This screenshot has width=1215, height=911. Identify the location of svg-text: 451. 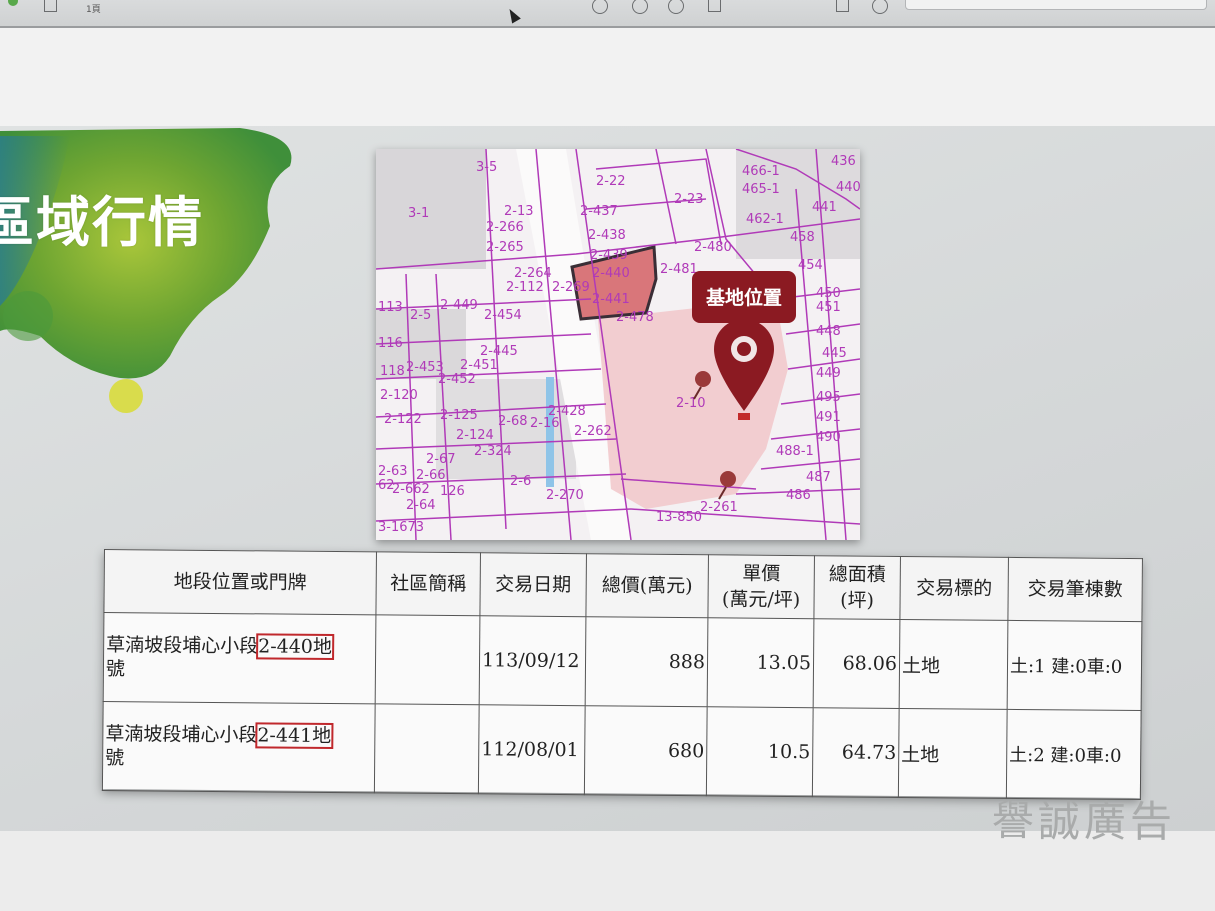
(828, 307).